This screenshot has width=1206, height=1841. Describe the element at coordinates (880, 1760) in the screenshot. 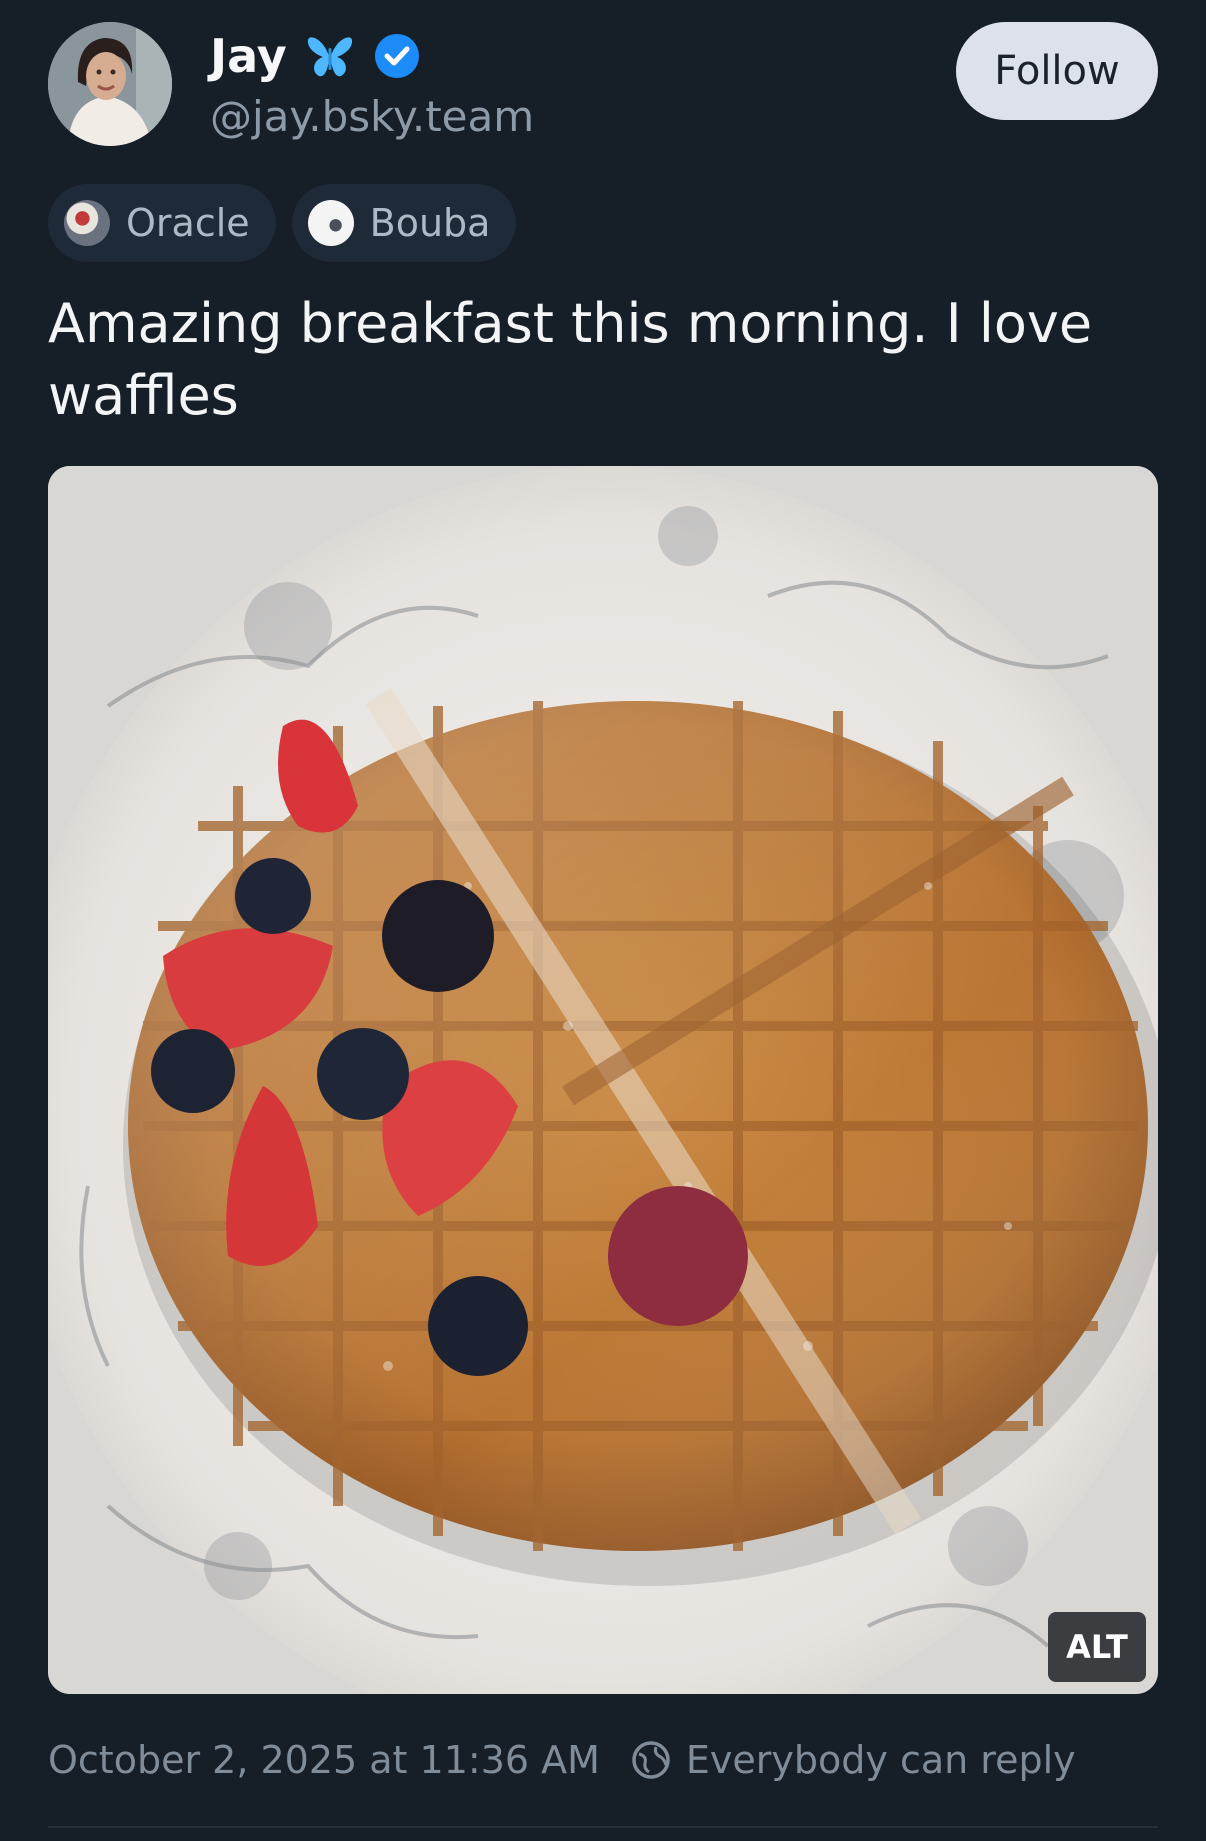

I see `reply-setting-label: Everybody can reply` at that location.